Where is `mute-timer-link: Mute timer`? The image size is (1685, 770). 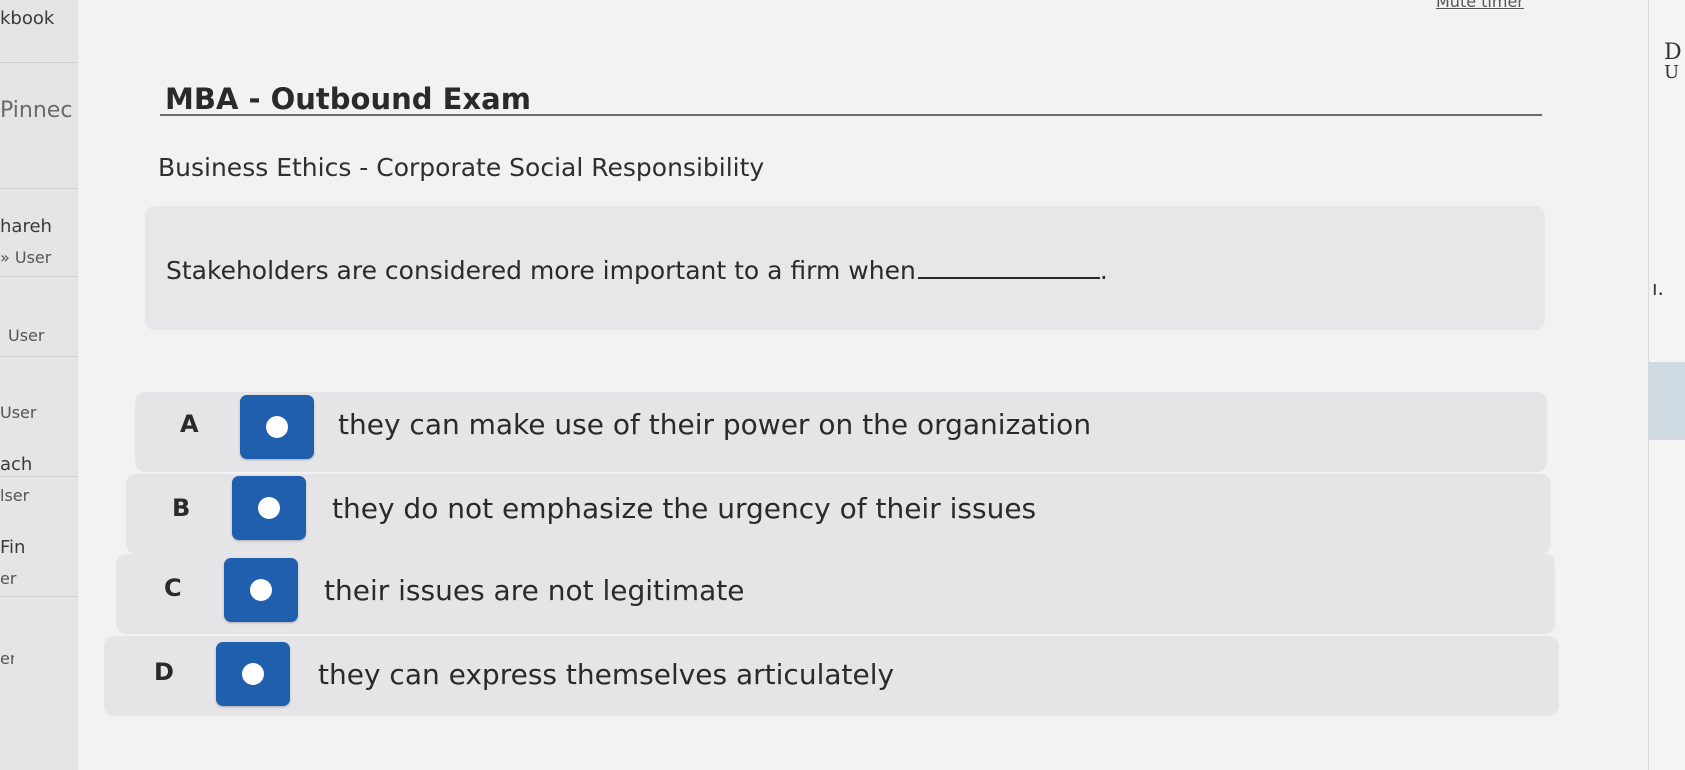 mute-timer-link: Mute timer is located at coordinates (1480, 5).